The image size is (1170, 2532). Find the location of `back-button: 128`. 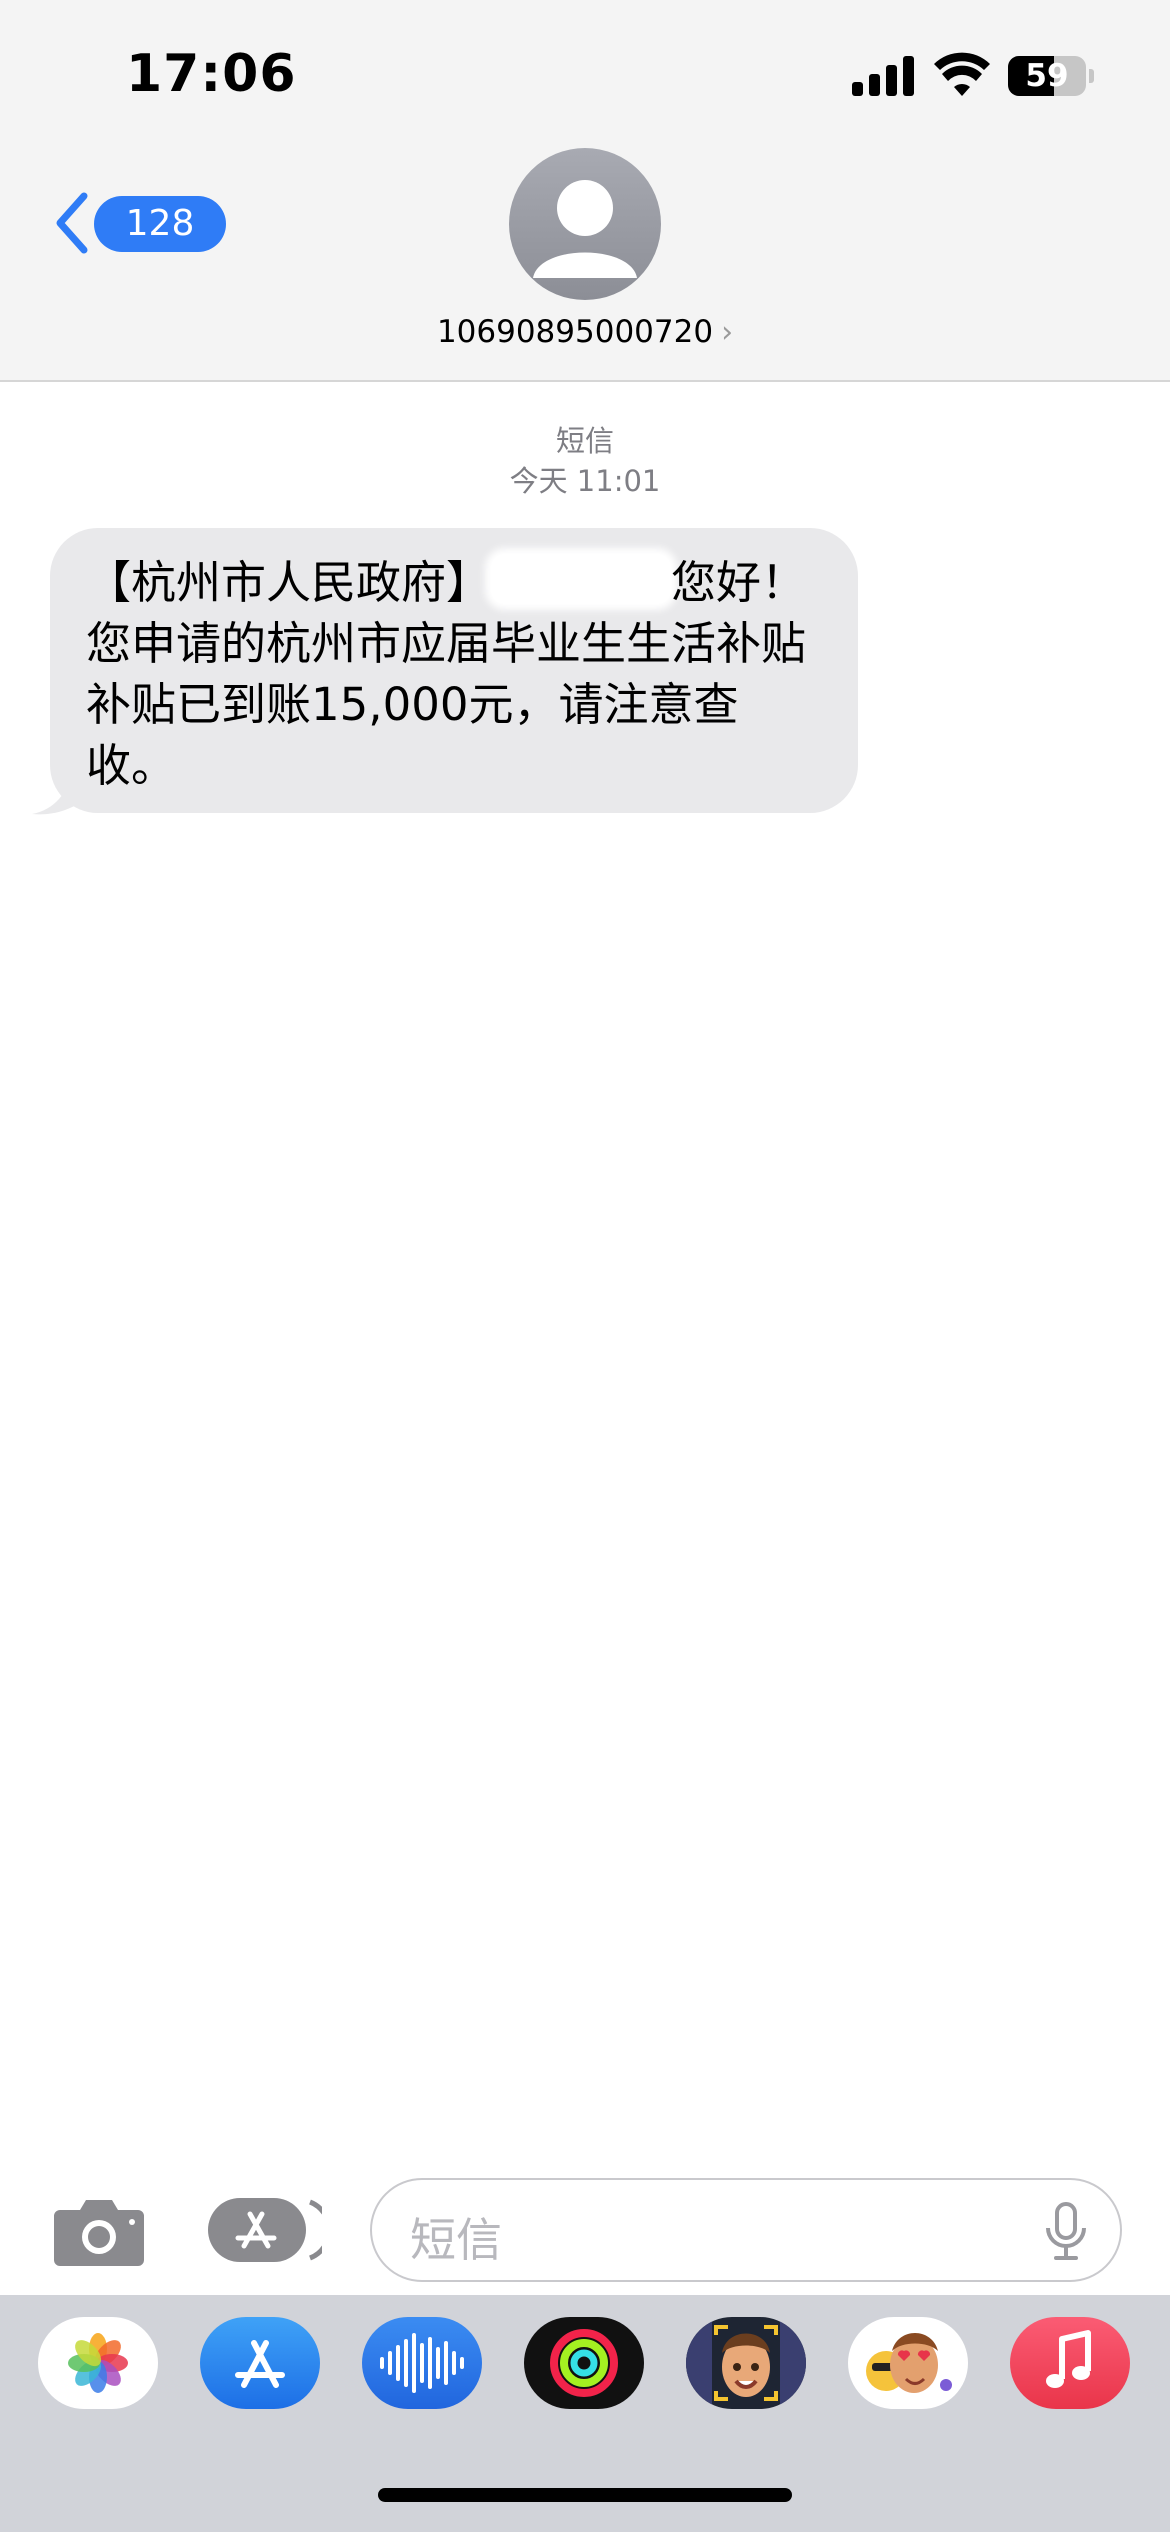

back-button: 128 is located at coordinates (133, 223).